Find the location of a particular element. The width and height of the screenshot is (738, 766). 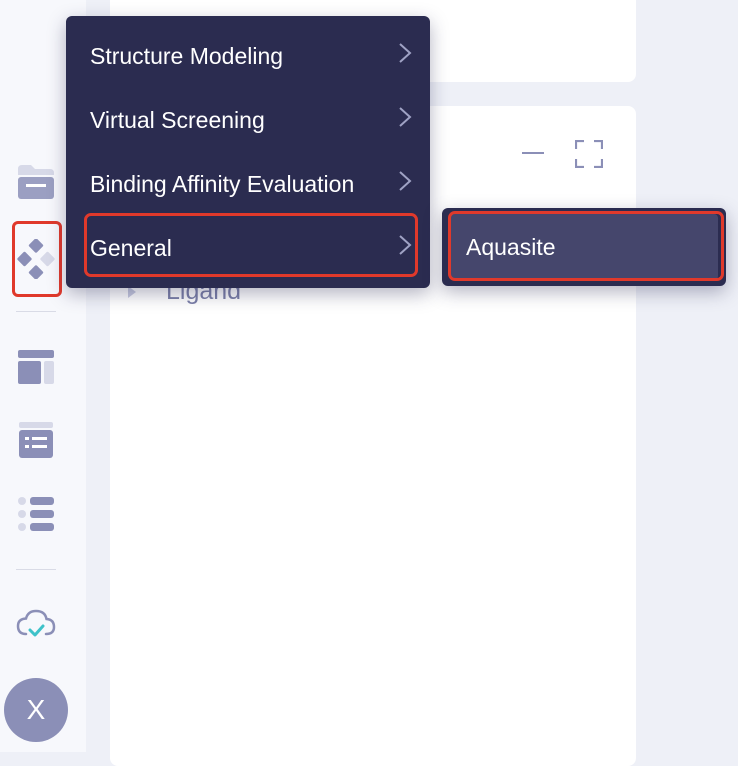

sidebar-item-cloud is located at coordinates (36, 624).